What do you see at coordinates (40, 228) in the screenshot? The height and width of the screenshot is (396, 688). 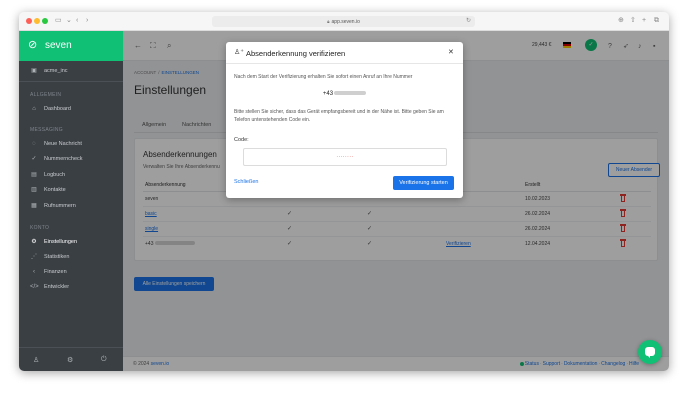 I see `section-account: KONTO` at bounding box center [40, 228].